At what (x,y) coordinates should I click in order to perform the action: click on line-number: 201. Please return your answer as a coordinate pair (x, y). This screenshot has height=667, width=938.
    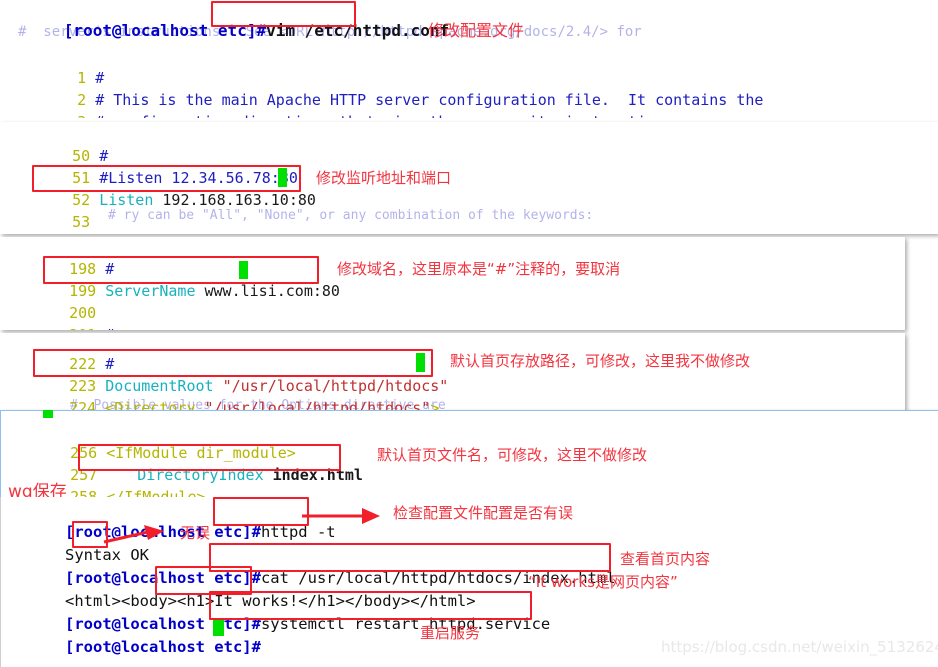
    Looking at the image, I should click on (77, 327).